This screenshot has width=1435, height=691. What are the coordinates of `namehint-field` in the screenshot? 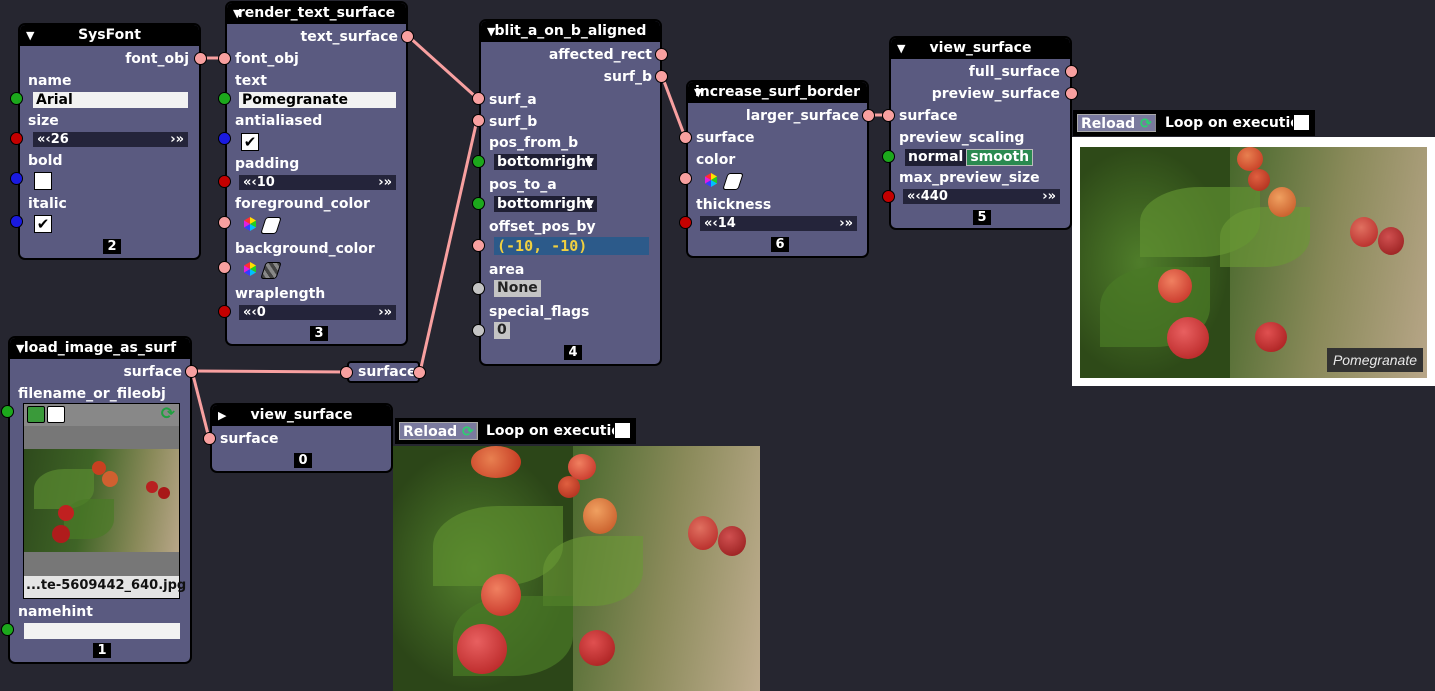 It's located at (102, 631).